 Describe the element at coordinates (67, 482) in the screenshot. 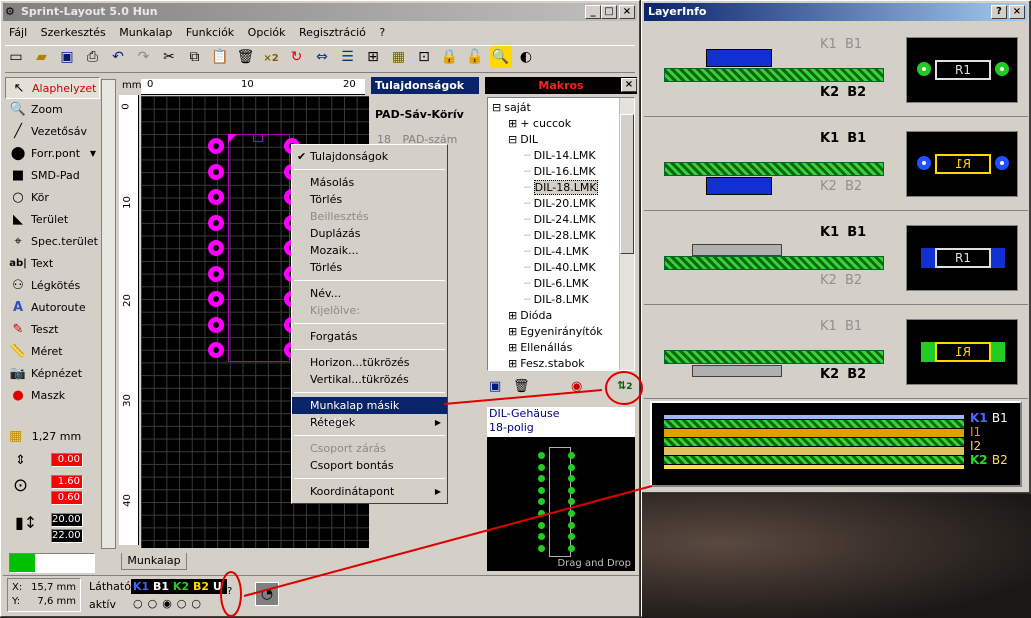

I see `pad-outer-field: 1.60` at that location.